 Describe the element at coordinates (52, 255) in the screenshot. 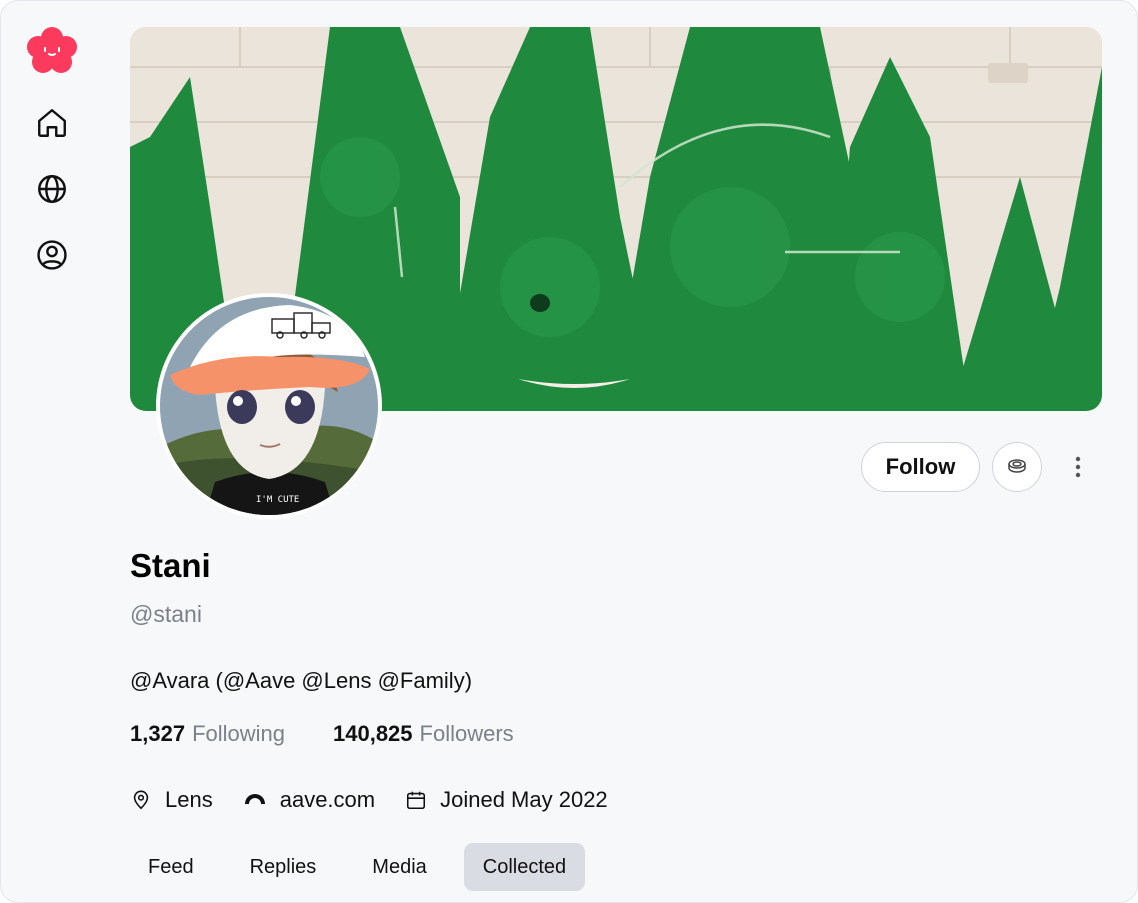

I see `user-circle-icon` at that location.